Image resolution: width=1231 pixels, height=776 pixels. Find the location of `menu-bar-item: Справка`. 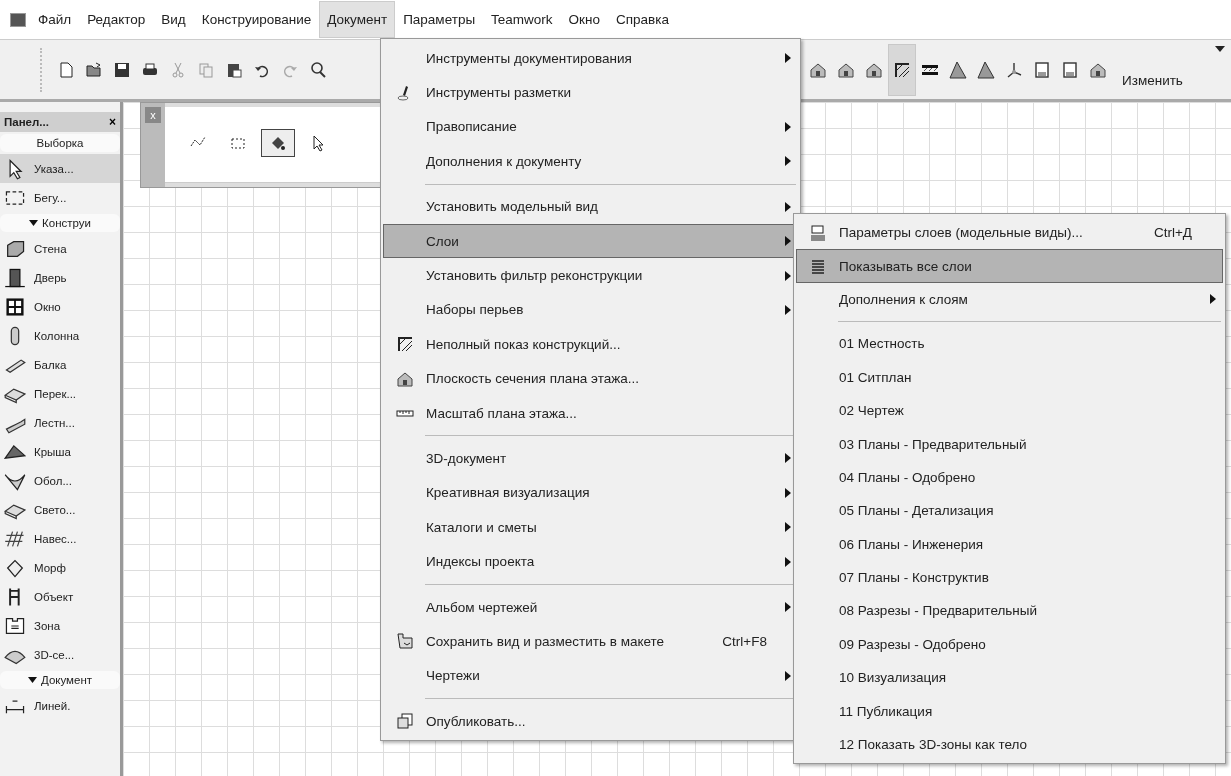

menu-bar-item: Справка is located at coordinates (642, 19).